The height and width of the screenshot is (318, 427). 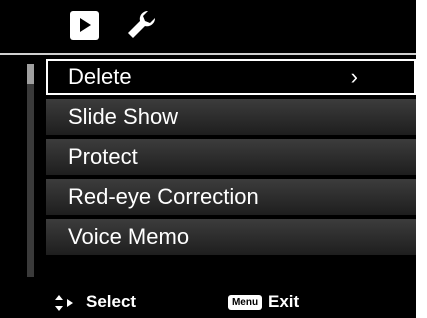 What do you see at coordinates (231, 237) in the screenshot?
I see `menu-item-voice-memo: Voice Memo` at bounding box center [231, 237].